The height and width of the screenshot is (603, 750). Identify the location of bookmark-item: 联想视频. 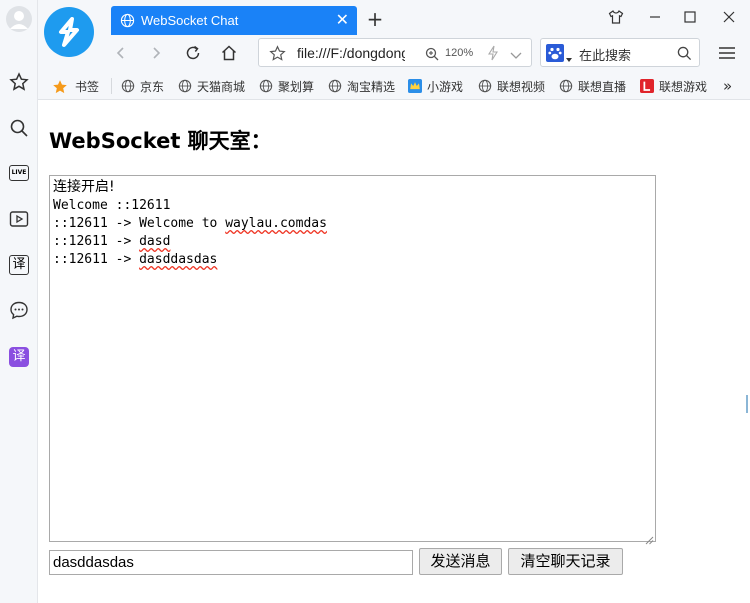
(511, 86).